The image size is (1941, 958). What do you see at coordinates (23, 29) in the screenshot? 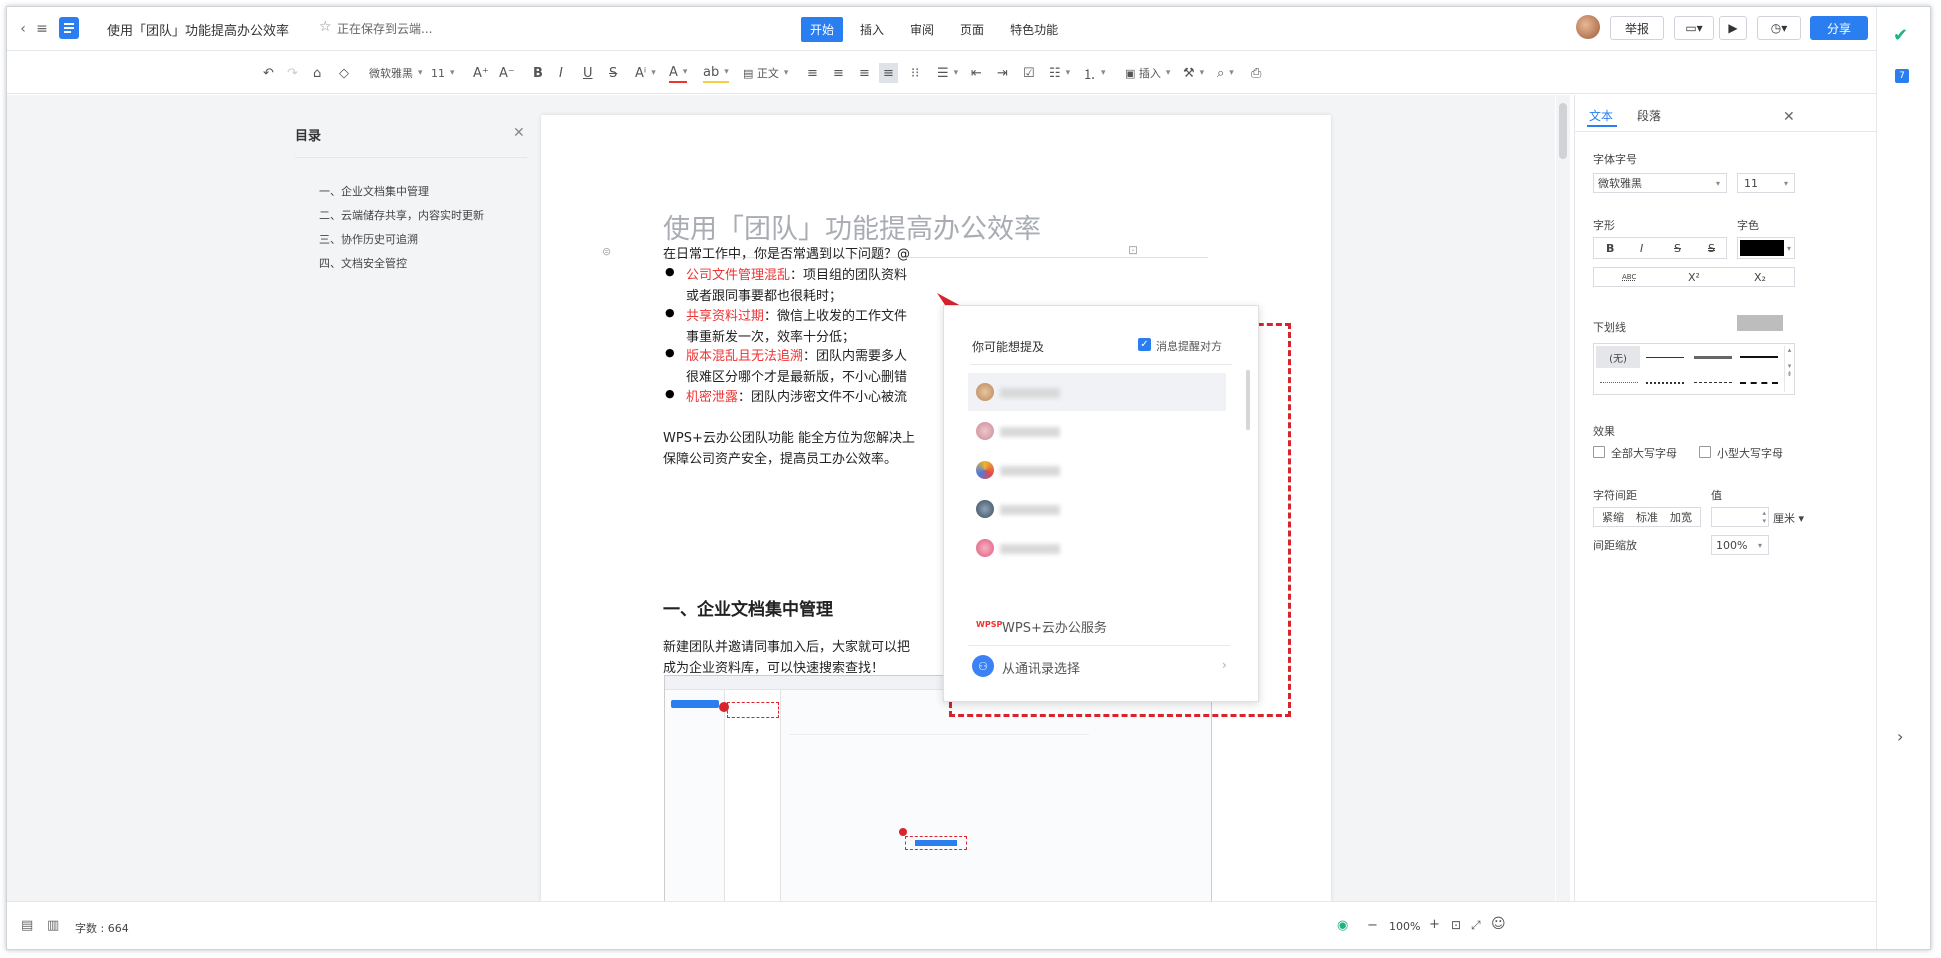
I see `back-icon: ‹` at bounding box center [23, 29].